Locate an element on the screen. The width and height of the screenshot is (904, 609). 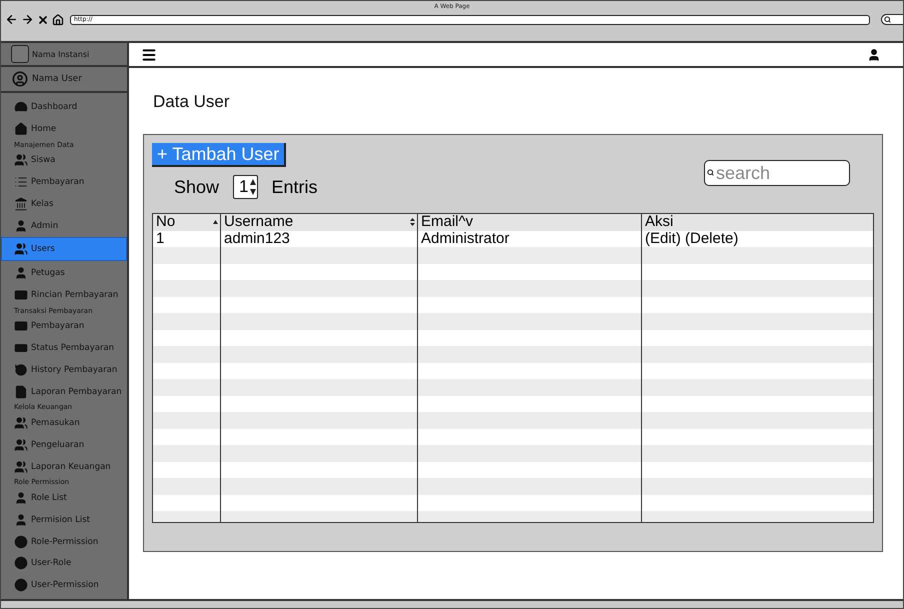
sidebar-item: Pengeluaran is located at coordinates (64, 444).